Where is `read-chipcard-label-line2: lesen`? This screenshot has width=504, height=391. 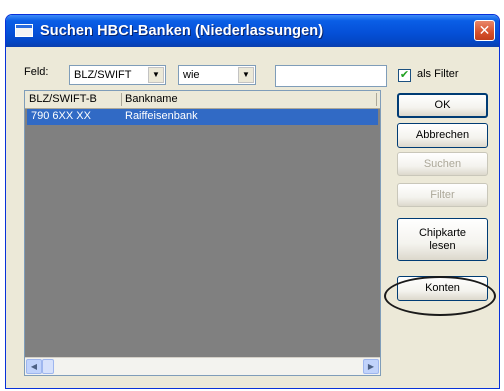
read-chipcard-label-line2: lesen is located at coordinates (442, 245).